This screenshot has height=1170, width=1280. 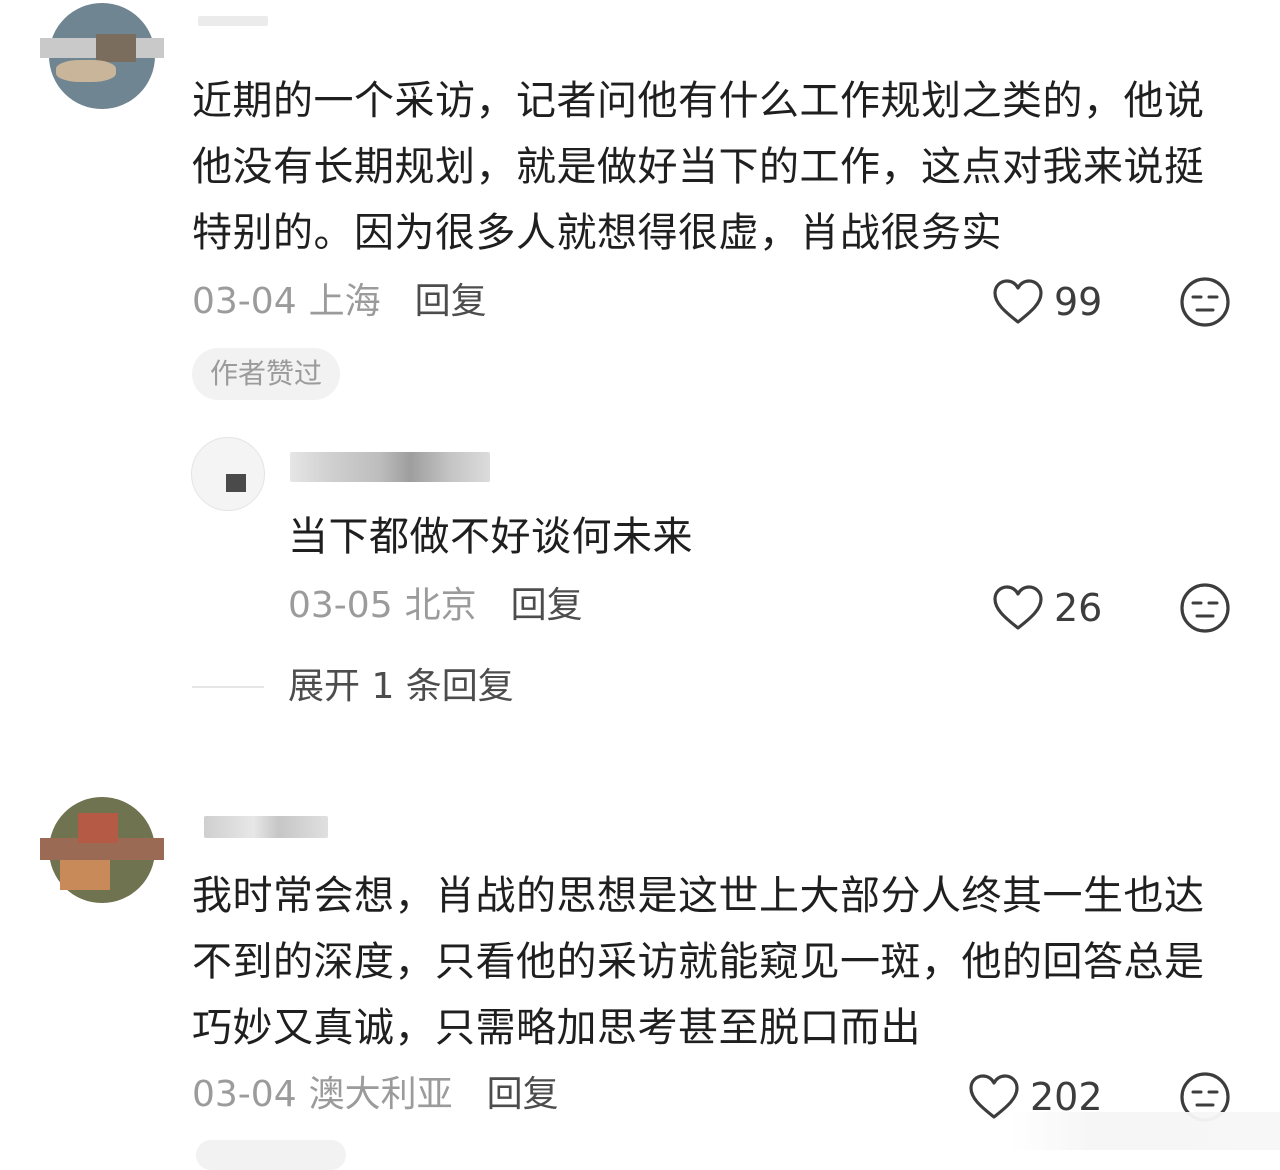 I want to click on expand-replies-button: 展开 1 条回复, so click(x=401, y=687).